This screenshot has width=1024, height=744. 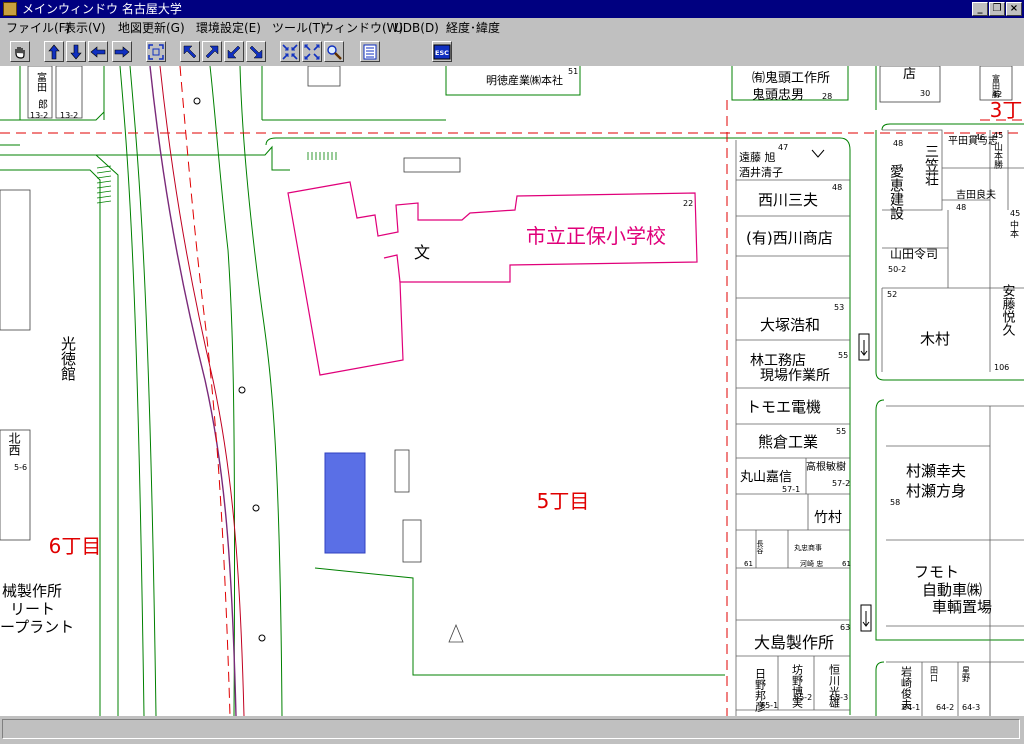 I want to click on building-label-endo: 遠藤 旭, so click(x=757, y=157).